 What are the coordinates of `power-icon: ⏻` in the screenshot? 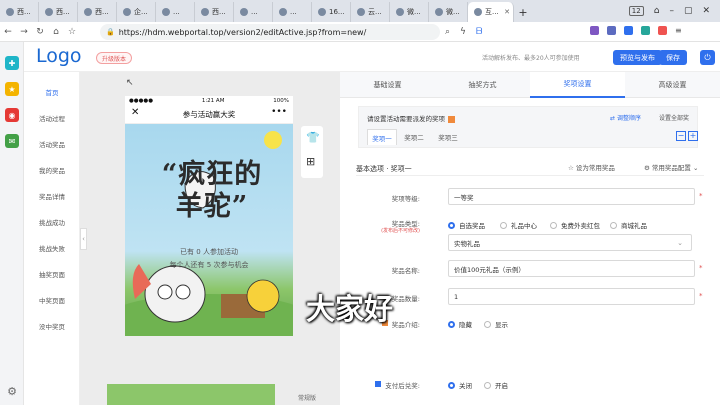 It's located at (707, 57).